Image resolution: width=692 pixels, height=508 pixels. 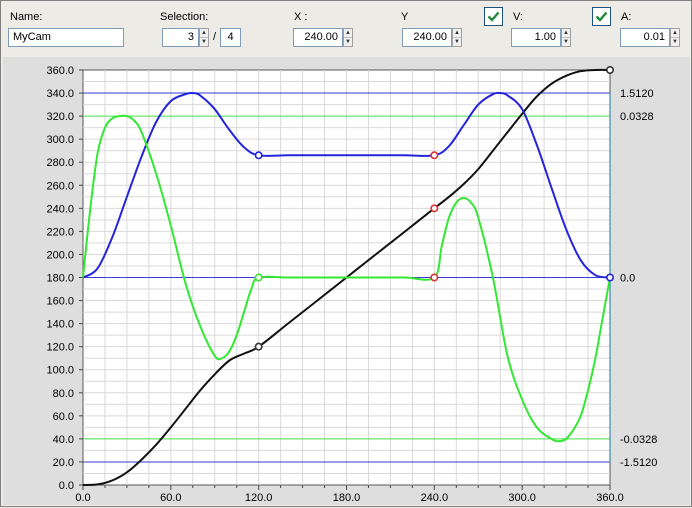 I want to click on y-tick-label: 320.0, so click(x=60, y=117).